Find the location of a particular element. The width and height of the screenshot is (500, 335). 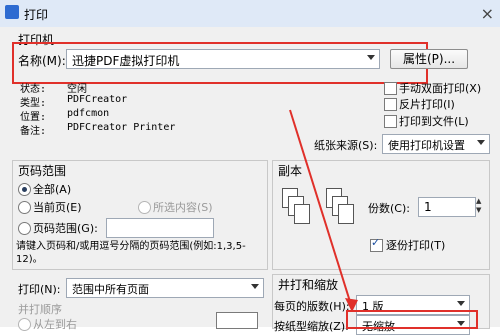

annotation-arrow is located at coordinates (323, 210).